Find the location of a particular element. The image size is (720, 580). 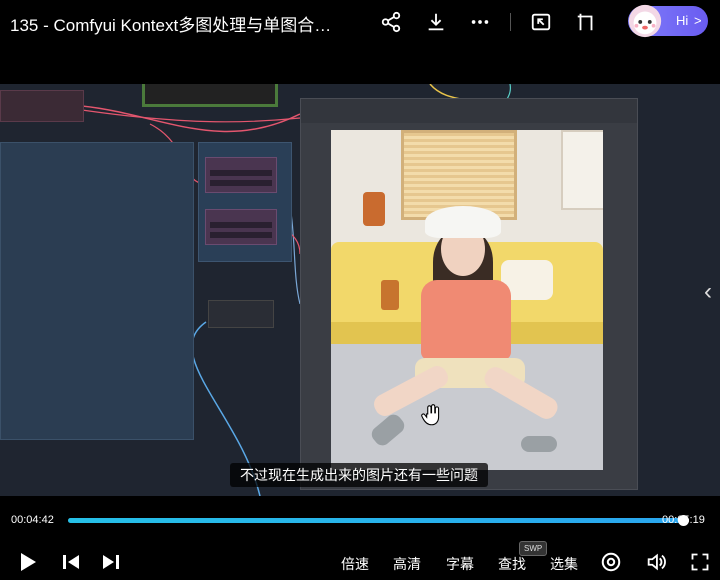

previous-icon is located at coordinates (71, 562).